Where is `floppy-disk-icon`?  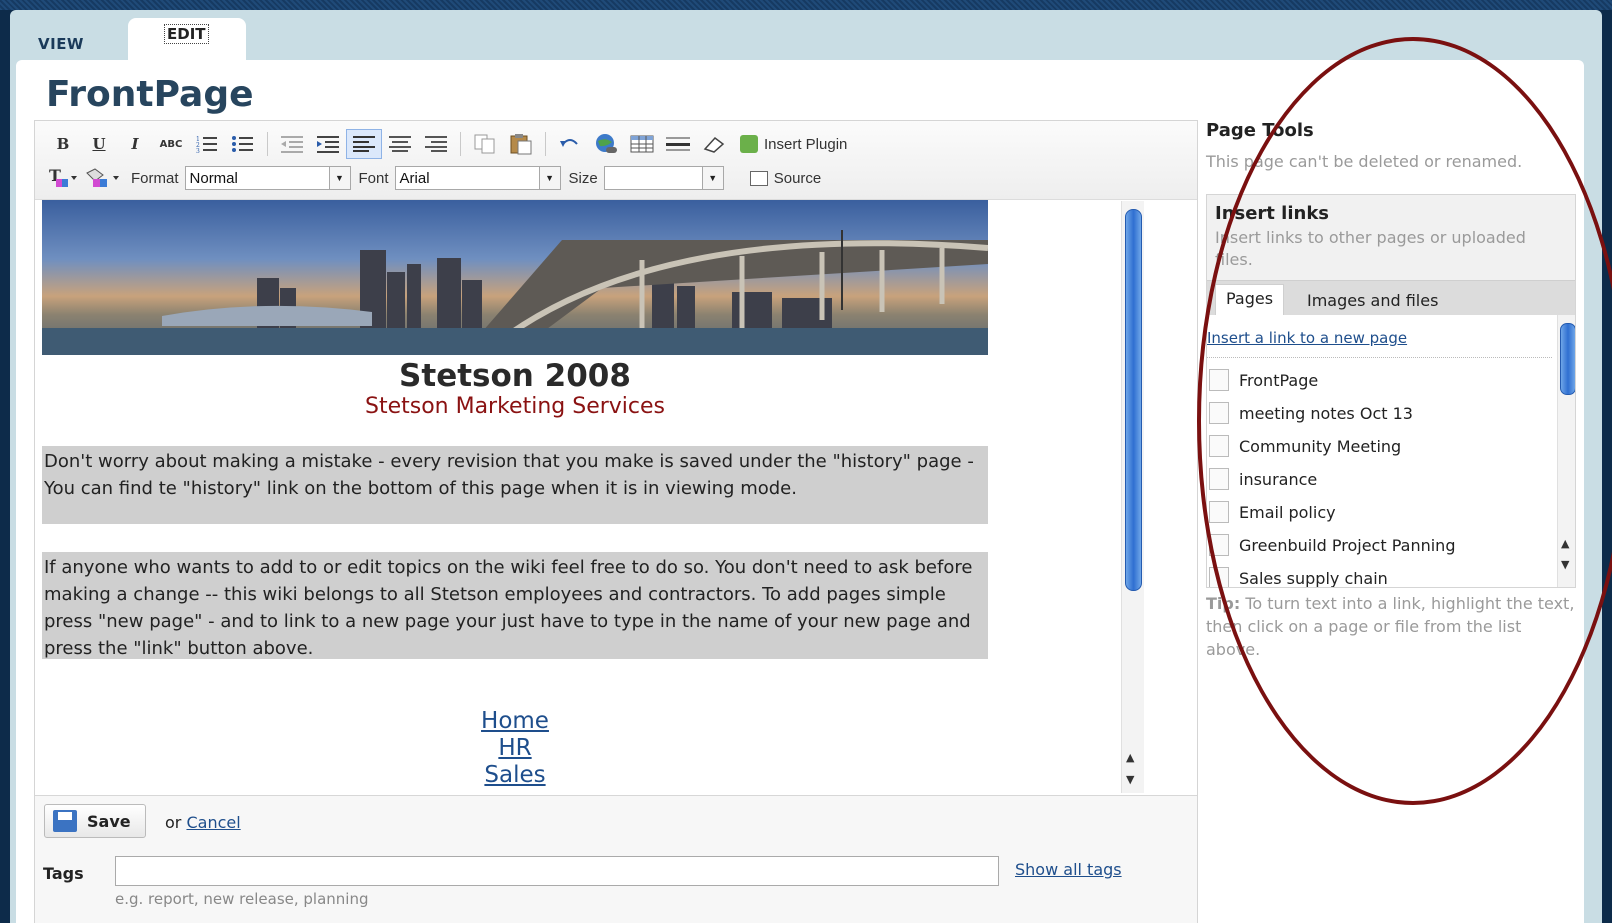 floppy-disk-icon is located at coordinates (65, 821).